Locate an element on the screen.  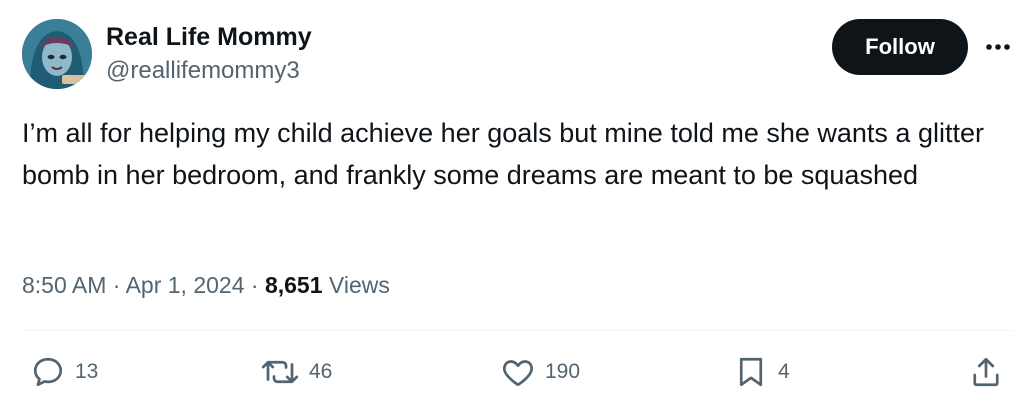
author-name: Real Life Mommy is located at coordinates (209, 37).